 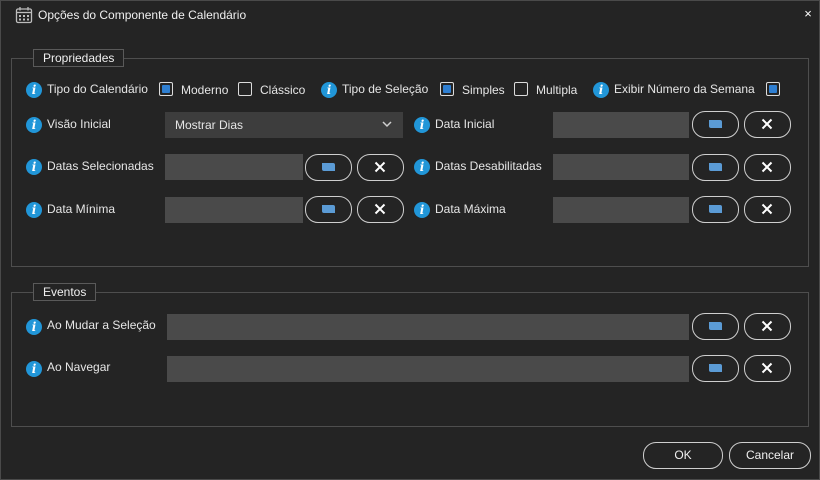 I want to click on on-navigate-bind-button, so click(x=715, y=368).